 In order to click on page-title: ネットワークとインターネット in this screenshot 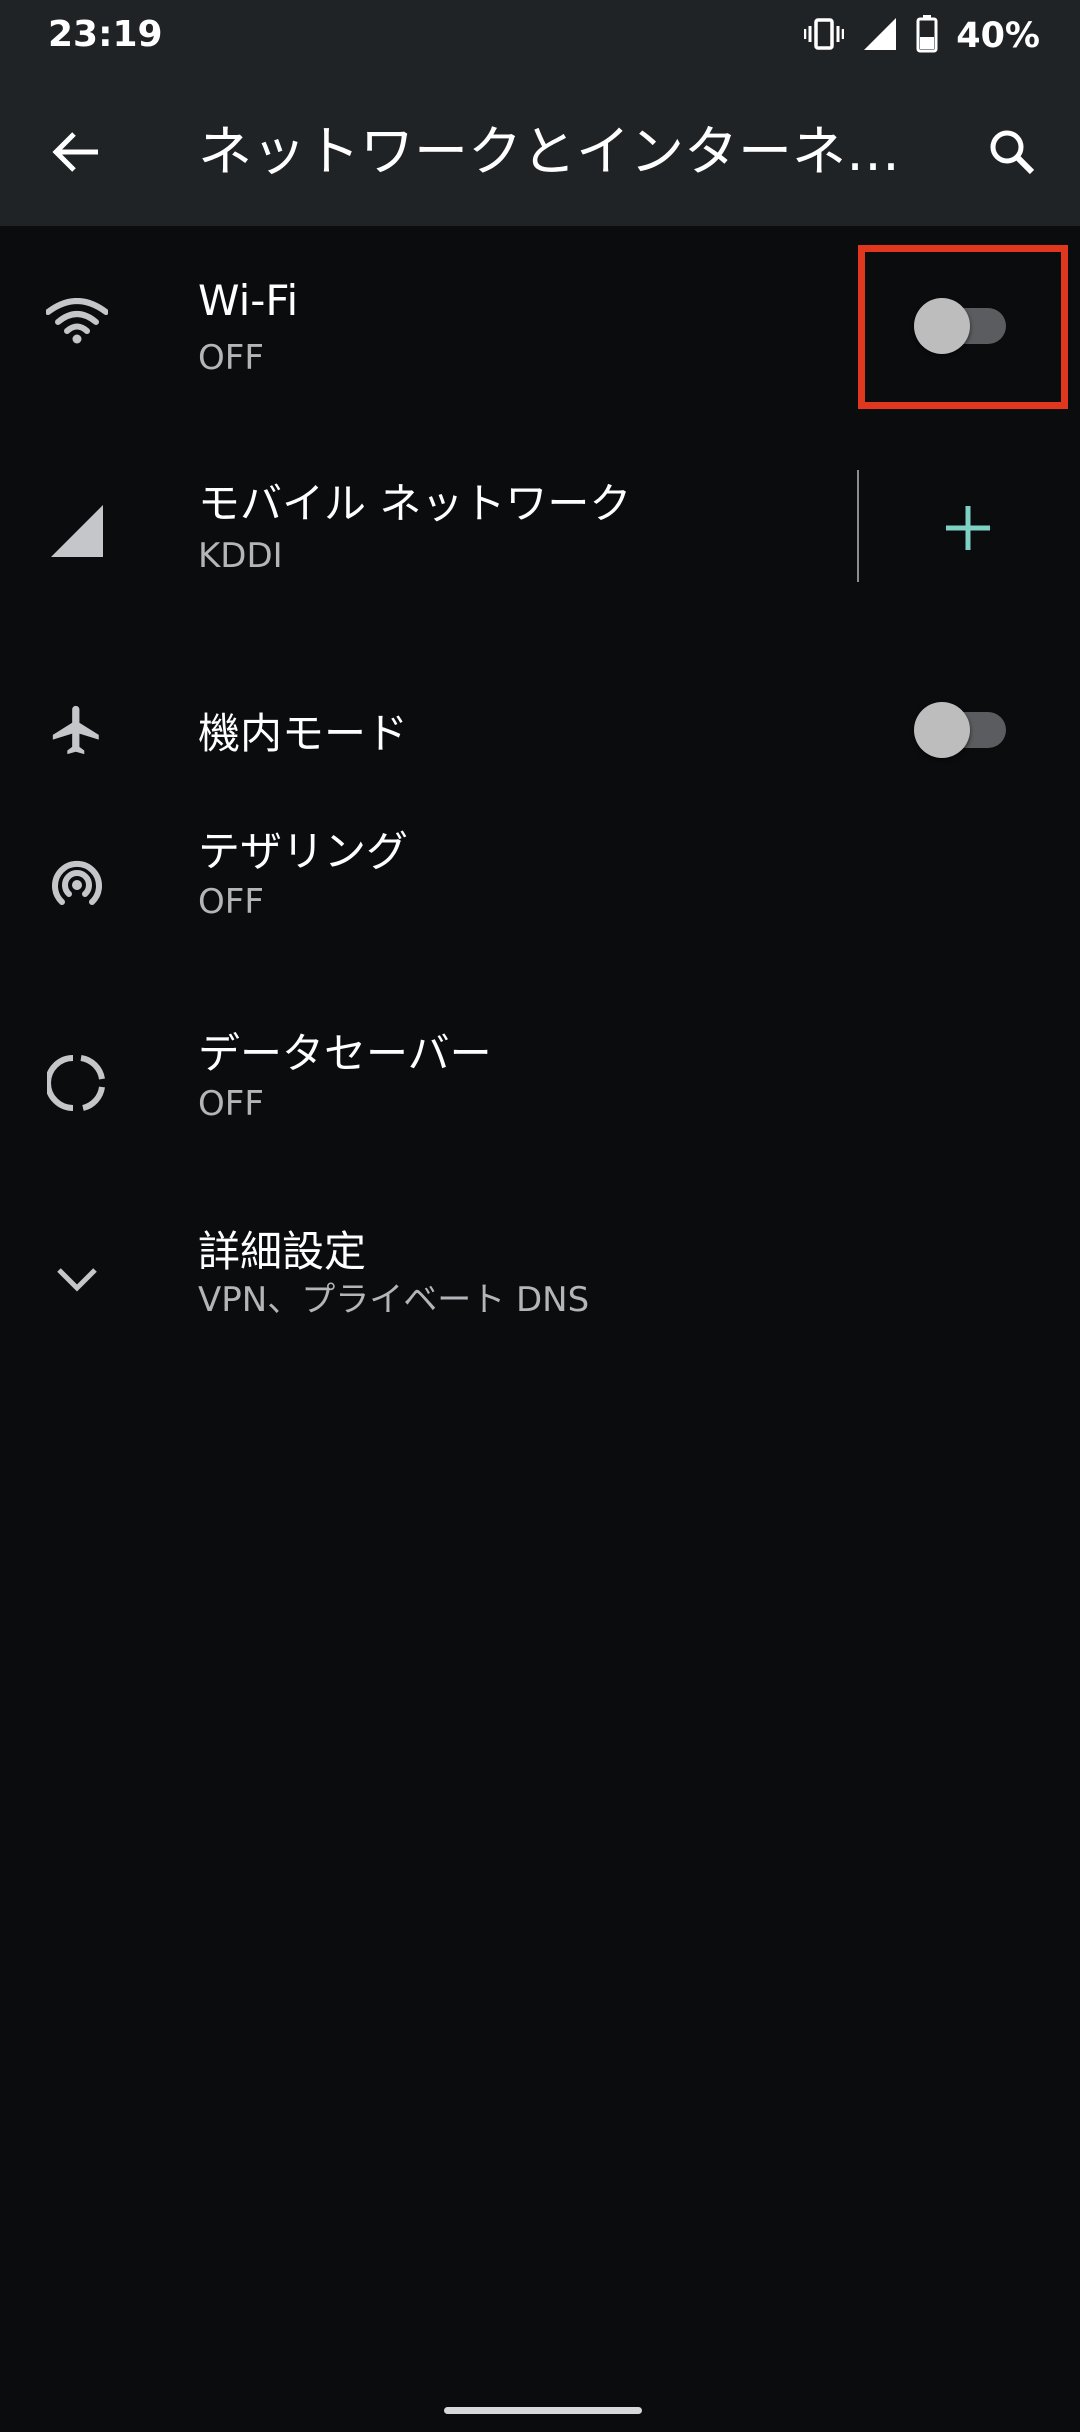, I will do `click(553, 151)`.